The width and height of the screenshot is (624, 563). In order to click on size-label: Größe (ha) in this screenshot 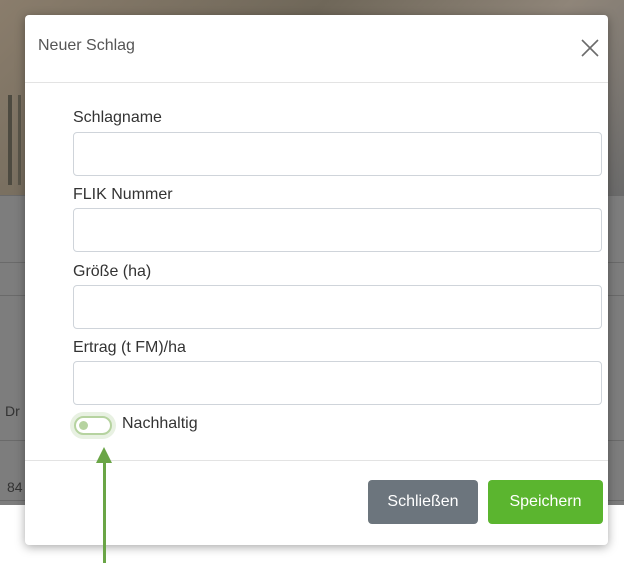, I will do `click(112, 271)`.